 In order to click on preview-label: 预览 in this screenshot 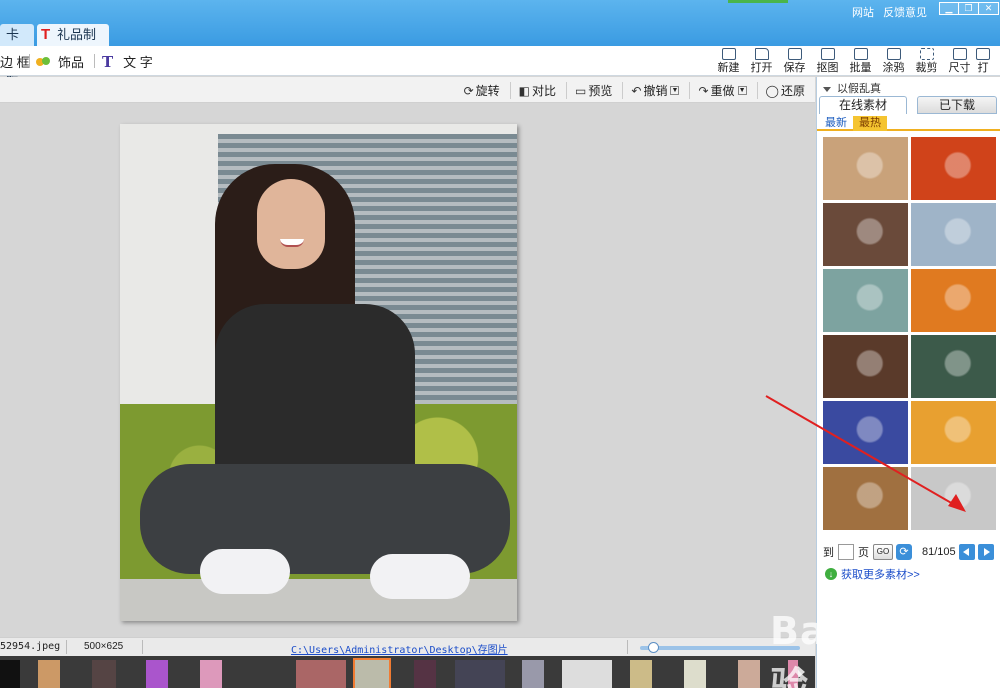, I will do `click(600, 91)`.